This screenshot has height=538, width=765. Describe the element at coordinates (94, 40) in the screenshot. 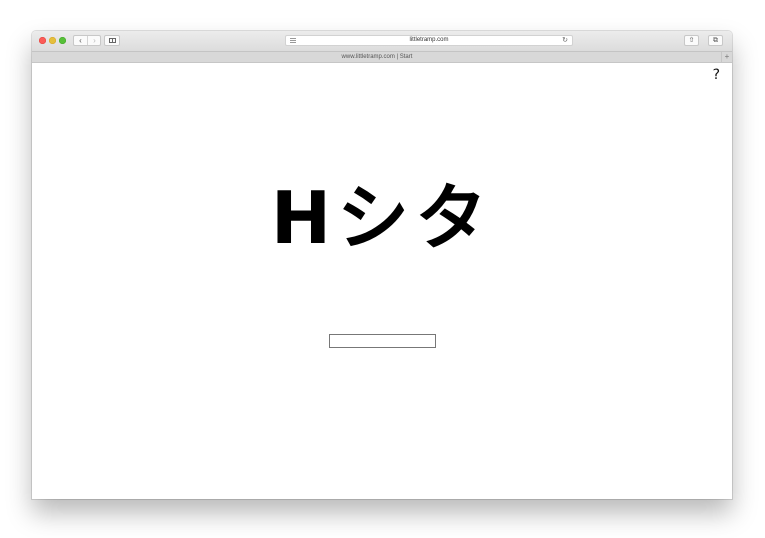

I see `forward-button: ›` at that location.